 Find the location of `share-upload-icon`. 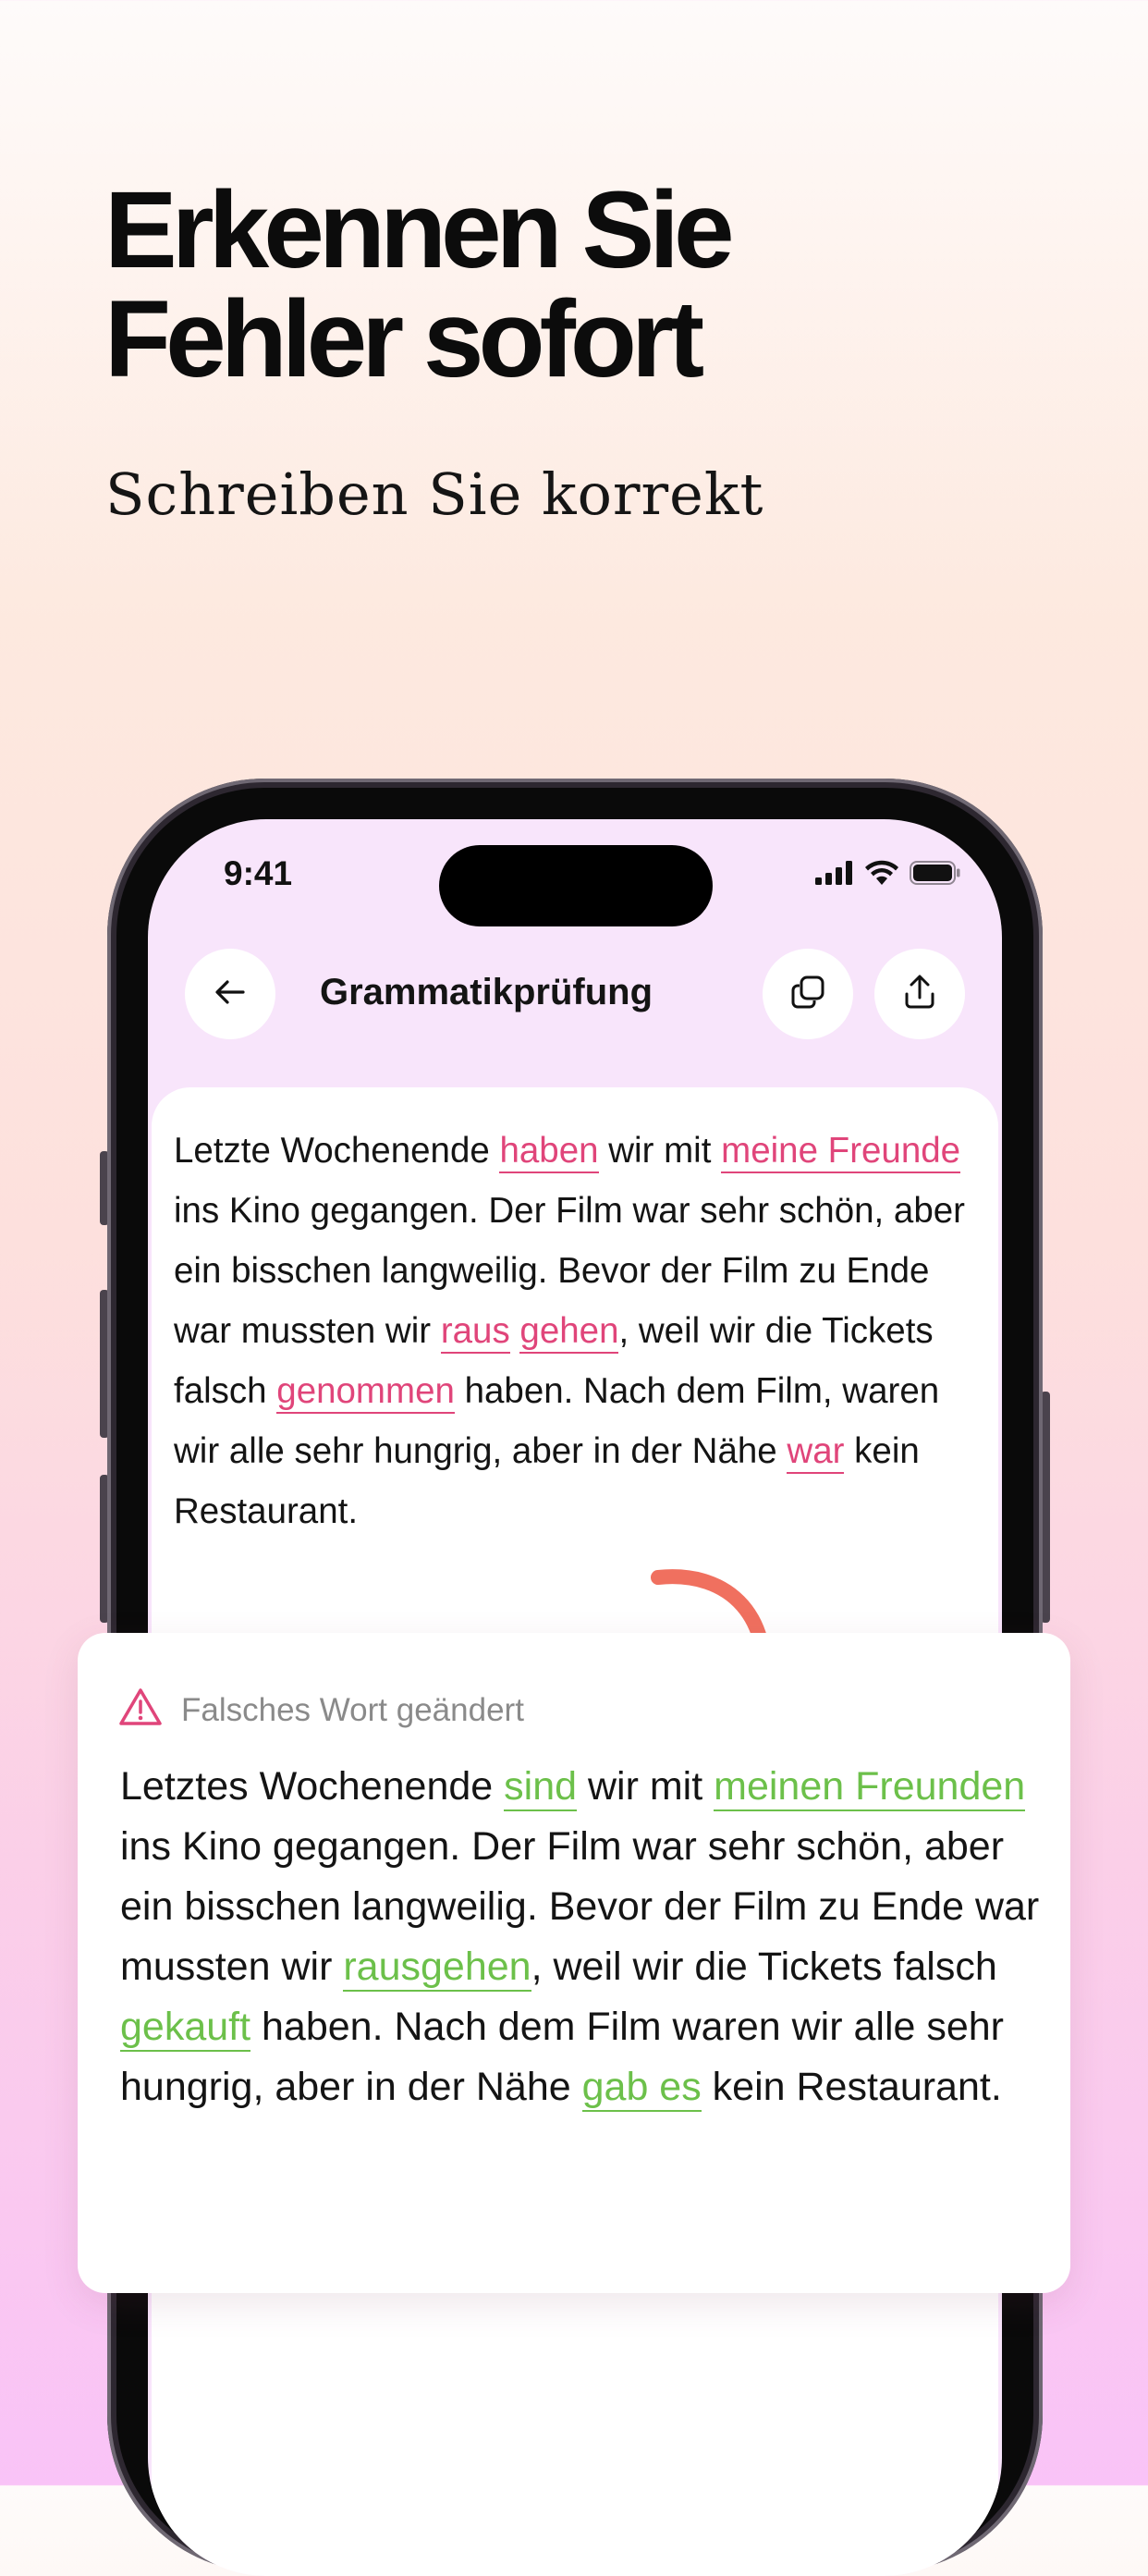

share-upload-icon is located at coordinates (920, 995).